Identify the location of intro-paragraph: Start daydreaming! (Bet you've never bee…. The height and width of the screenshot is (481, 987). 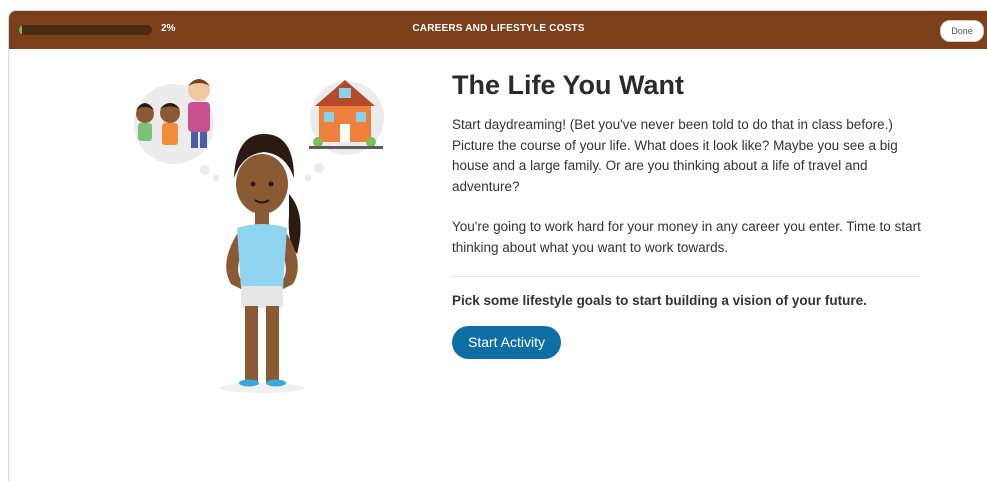
(675, 155).